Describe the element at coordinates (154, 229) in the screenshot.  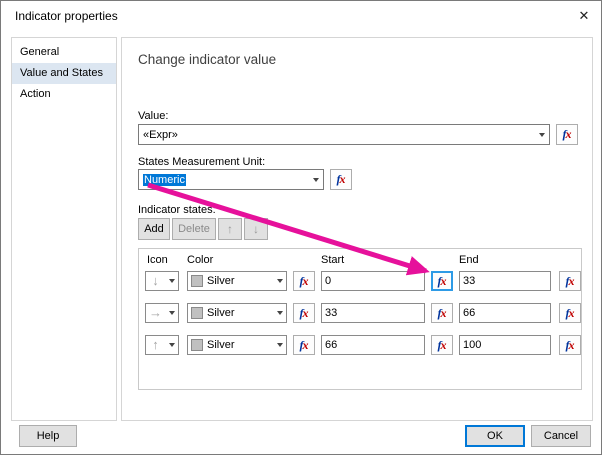
I see `add-button: Add` at that location.